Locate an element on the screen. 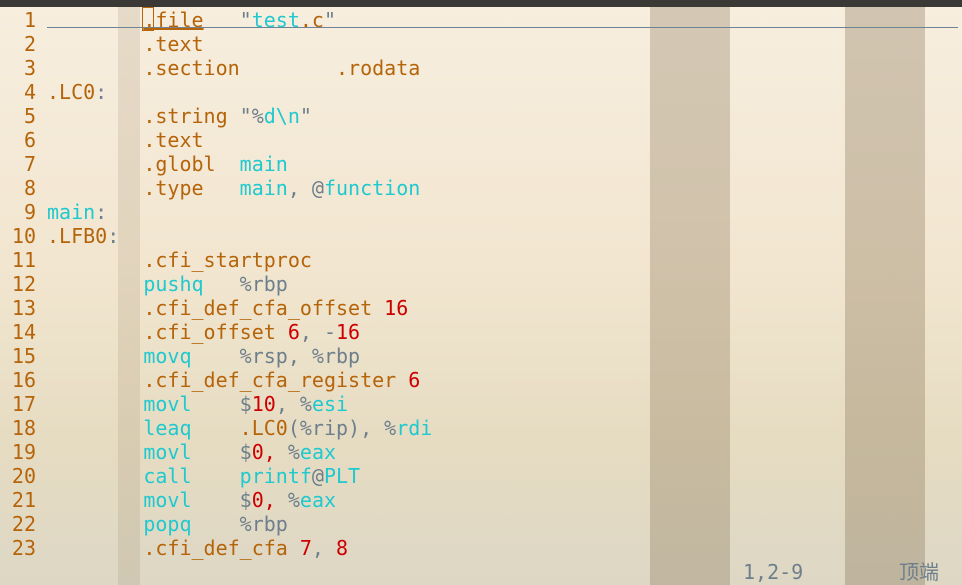  code-token: 6 is located at coordinates (414, 380).